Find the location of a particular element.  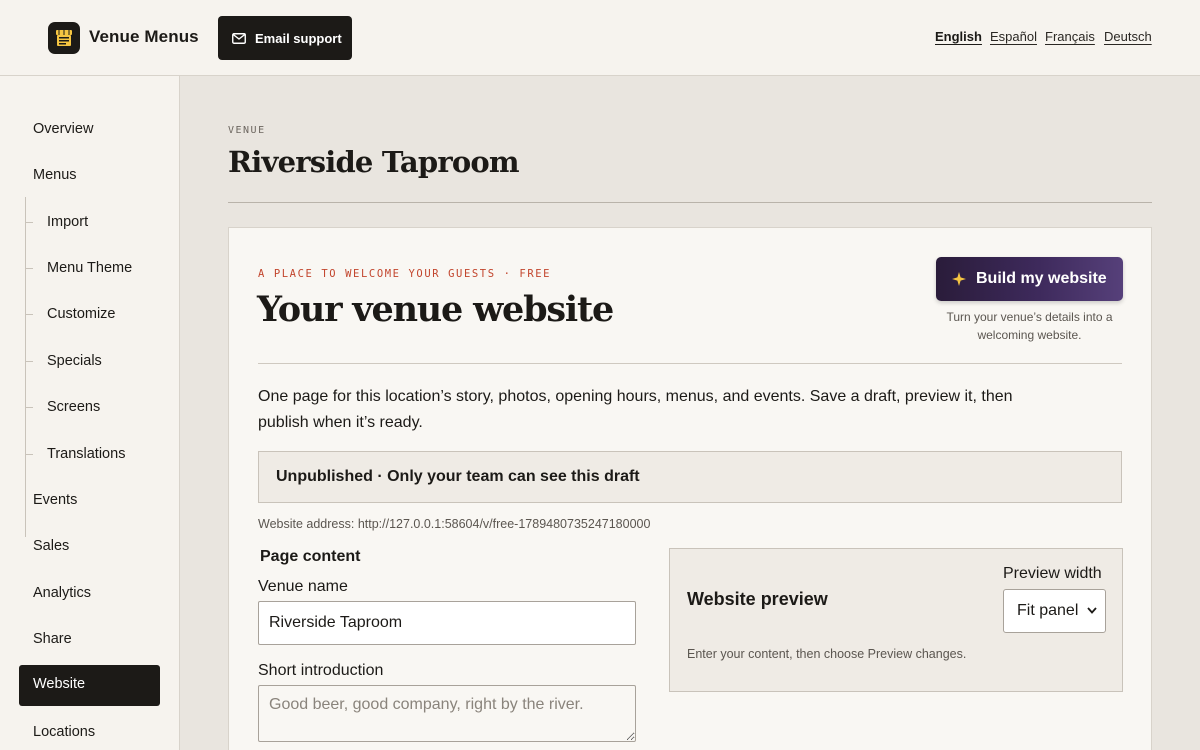

mail-icon is located at coordinates (239, 38).